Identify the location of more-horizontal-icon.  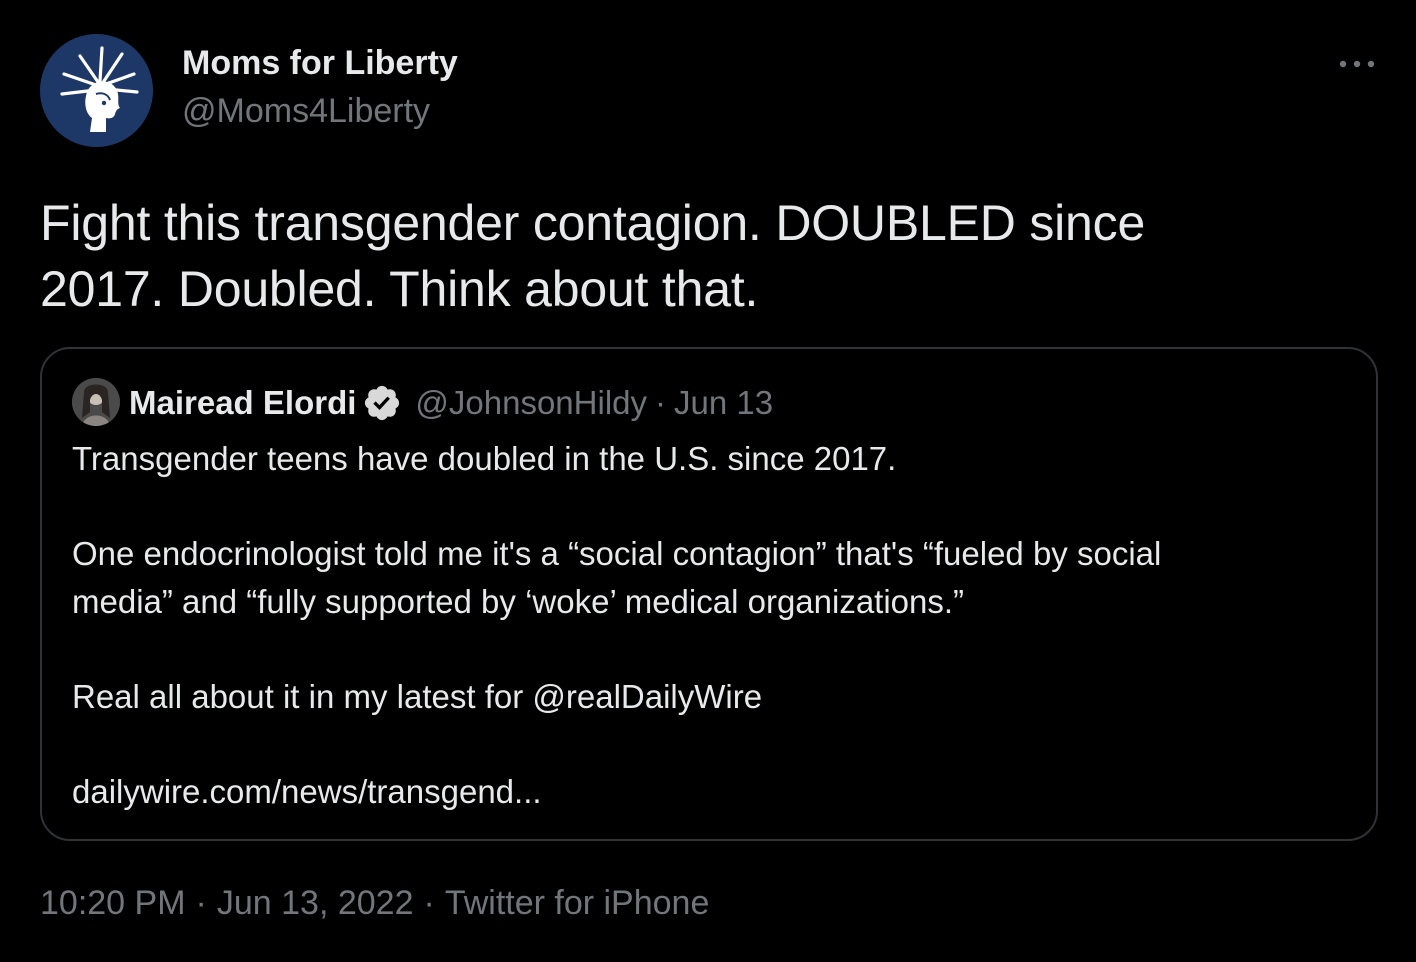
(1357, 64).